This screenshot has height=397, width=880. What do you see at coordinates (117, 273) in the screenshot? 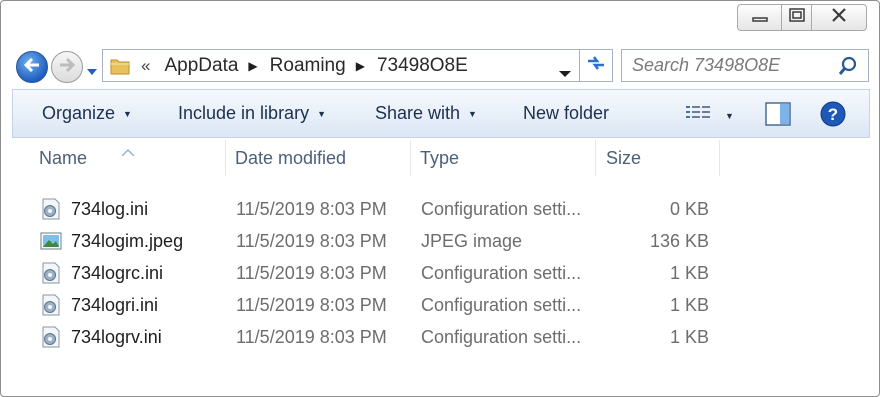
I see `file-name: 734logrc.ini` at bounding box center [117, 273].